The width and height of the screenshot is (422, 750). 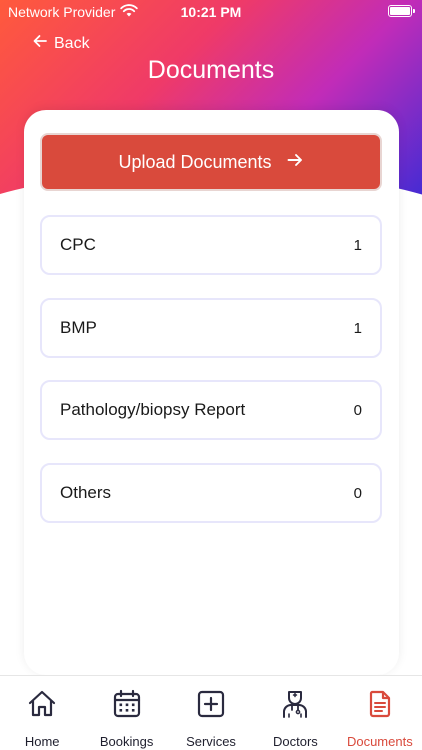 I want to click on document-icon, so click(x=380, y=706).